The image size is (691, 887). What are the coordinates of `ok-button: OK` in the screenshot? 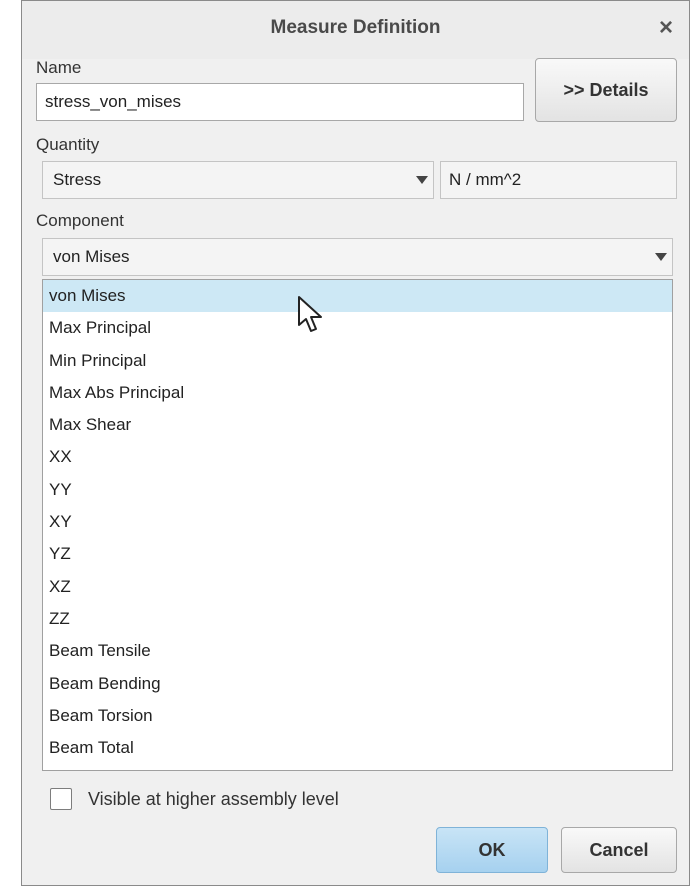 It's located at (492, 850).